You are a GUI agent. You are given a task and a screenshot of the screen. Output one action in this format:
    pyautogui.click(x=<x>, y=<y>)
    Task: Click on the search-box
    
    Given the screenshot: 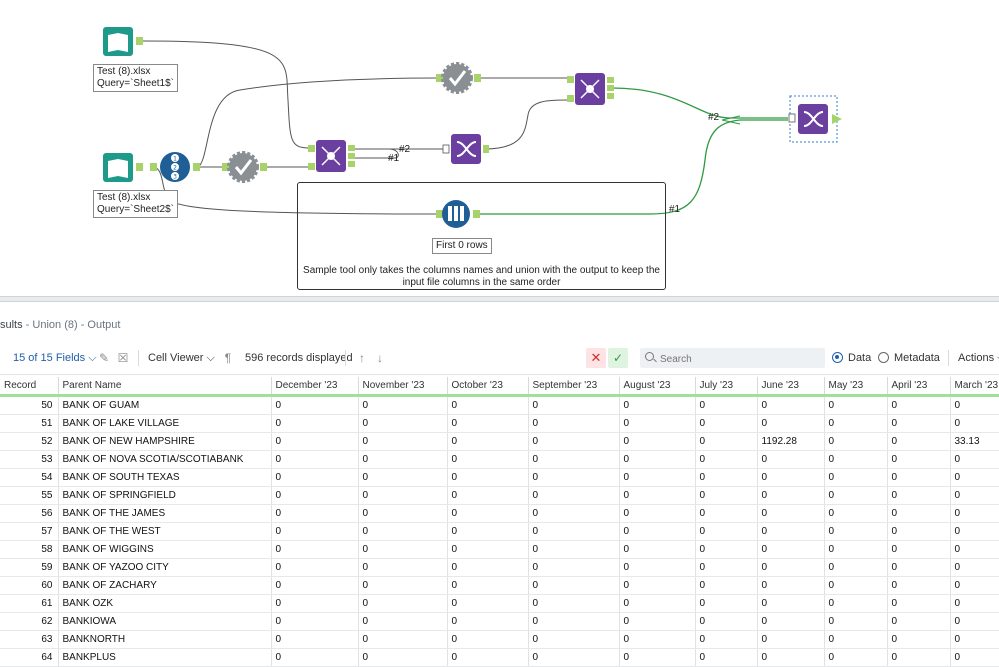 What is the action you would take?
    pyautogui.click(x=732, y=358)
    